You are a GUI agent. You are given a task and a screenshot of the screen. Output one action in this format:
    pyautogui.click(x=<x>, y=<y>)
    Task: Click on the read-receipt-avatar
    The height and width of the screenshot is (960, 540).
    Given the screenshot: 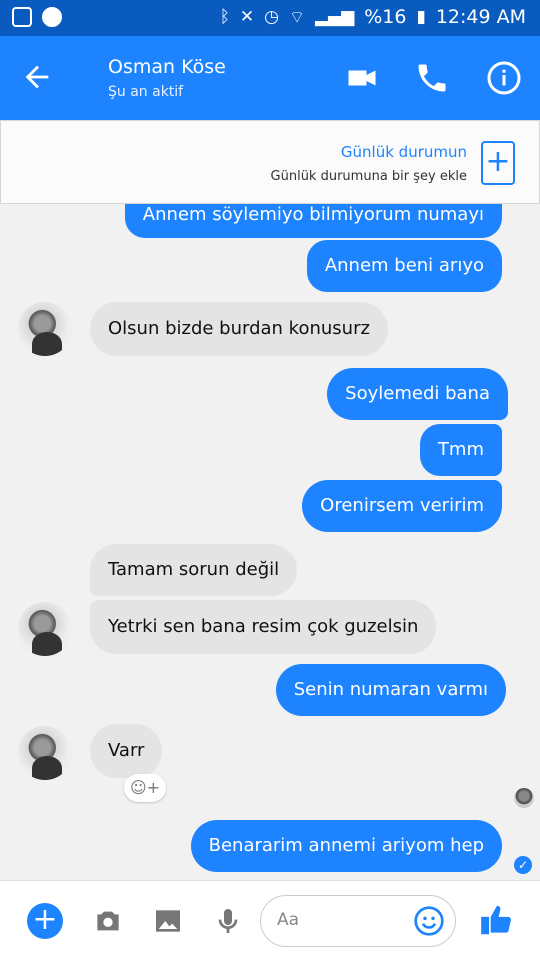 What is the action you would take?
    pyautogui.click(x=524, y=798)
    